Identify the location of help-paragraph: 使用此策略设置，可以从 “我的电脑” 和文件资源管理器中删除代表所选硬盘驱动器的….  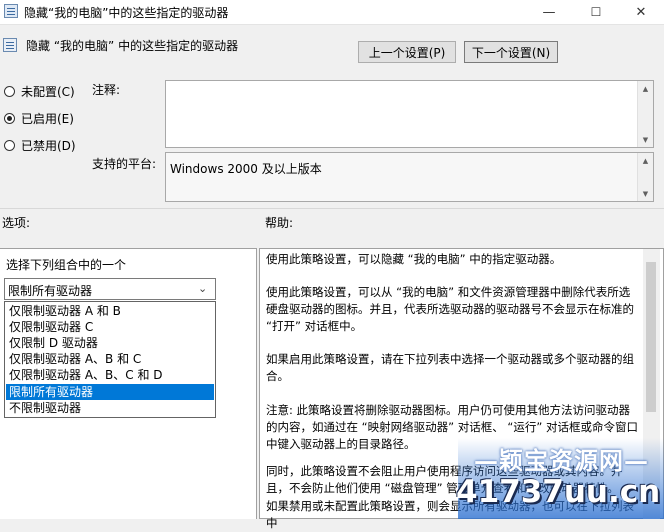
(450, 309).